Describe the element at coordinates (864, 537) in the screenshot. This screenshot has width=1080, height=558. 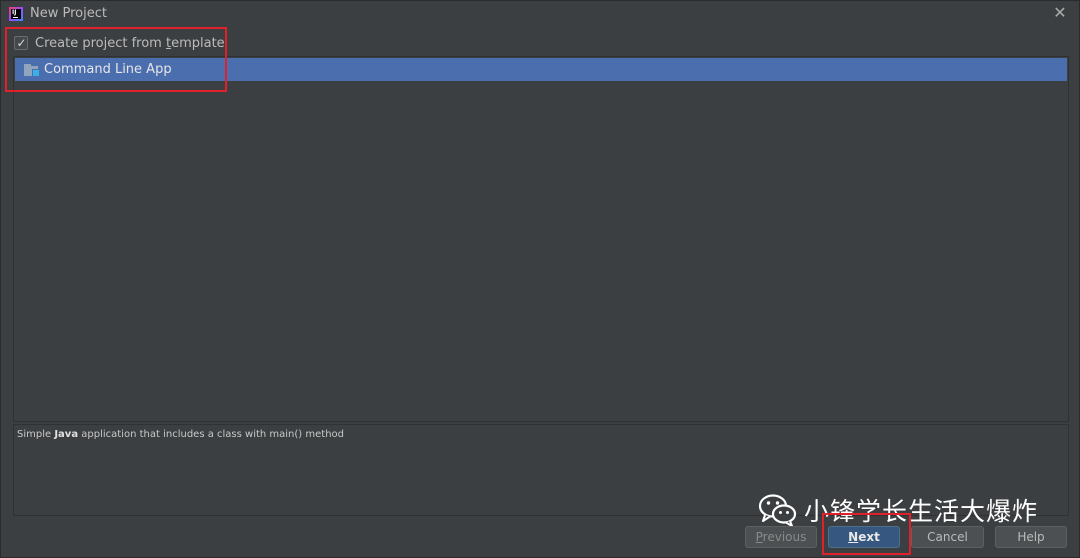
I see `next-button: Next` at that location.